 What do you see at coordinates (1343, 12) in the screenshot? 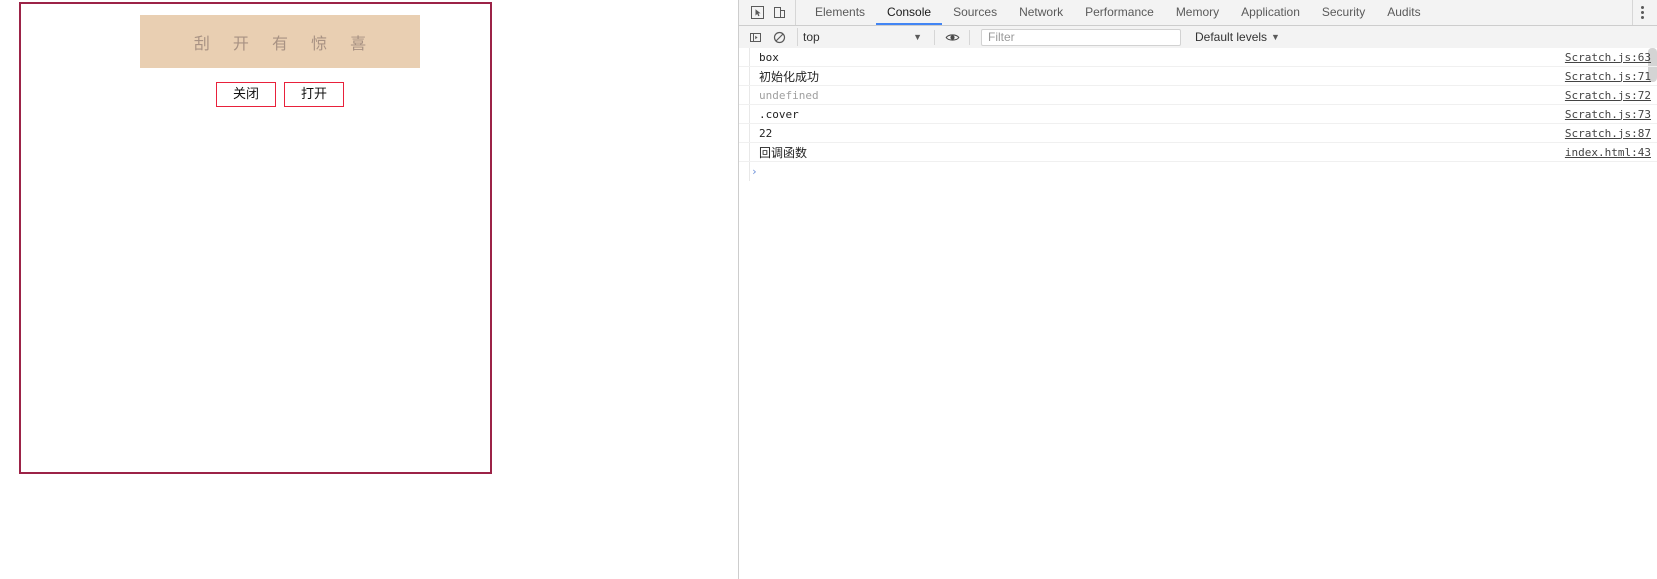
I see `tab-security: Security` at bounding box center [1343, 12].